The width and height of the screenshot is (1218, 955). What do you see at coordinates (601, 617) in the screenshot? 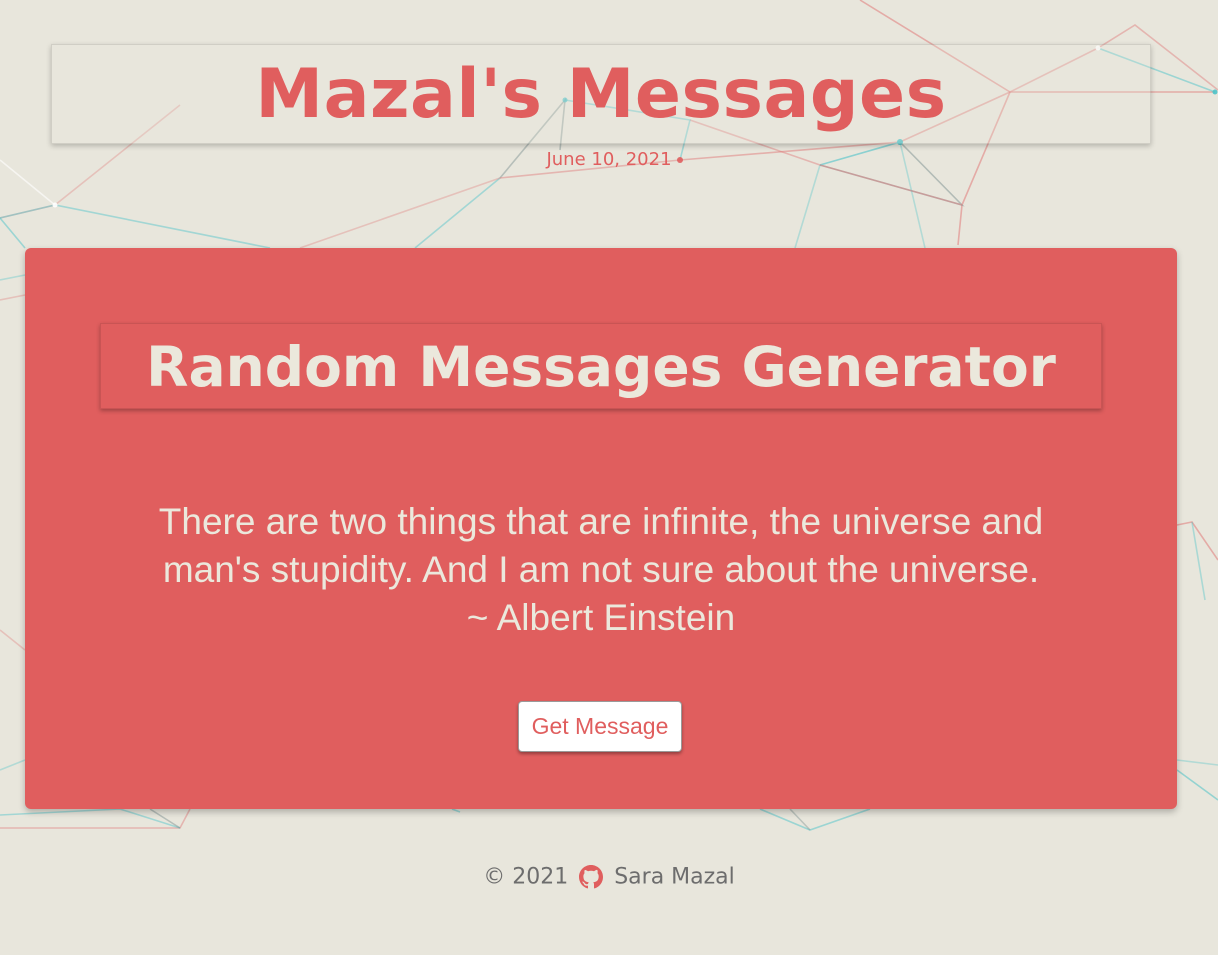
I see `quote-author: ~ Albert Einstein` at bounding box center [601, 617].